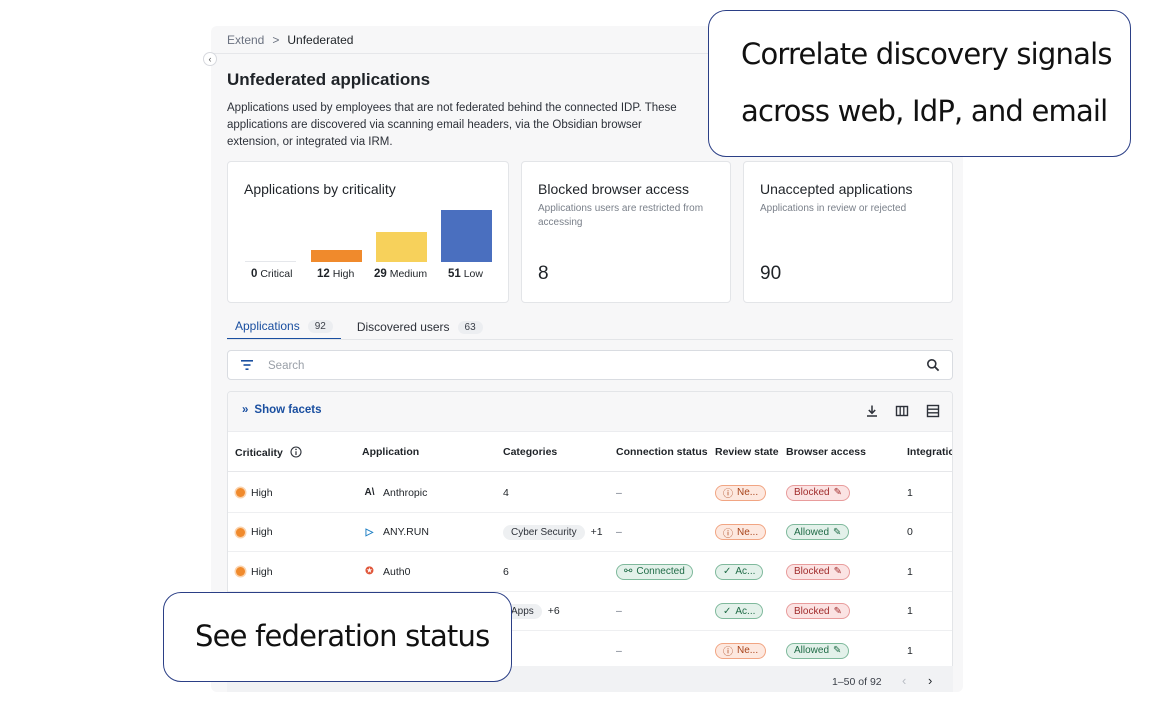  I want to click on show-facets-label: Show facets, so click(288, 410).